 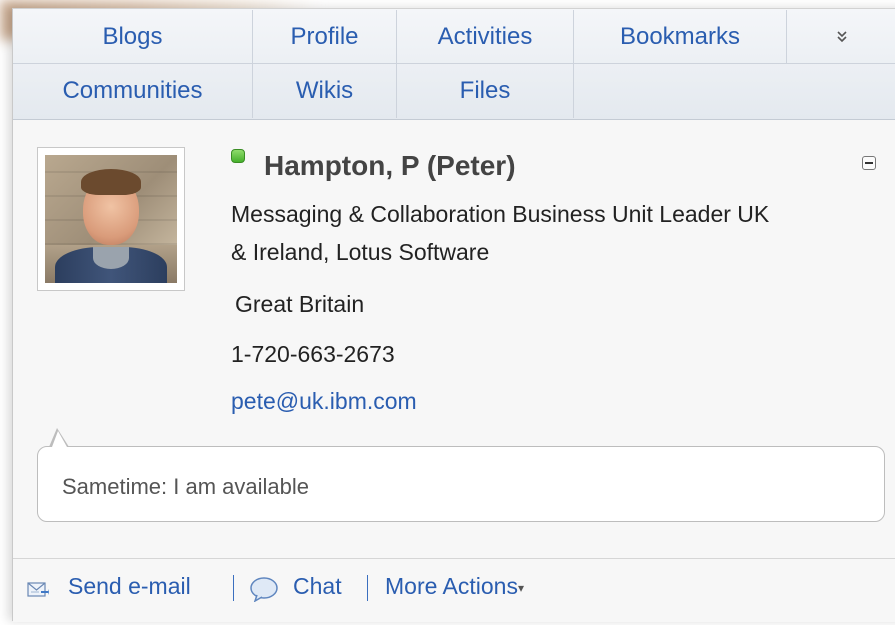 I want to click on location: Great Britain, so click(x=300, y=304).